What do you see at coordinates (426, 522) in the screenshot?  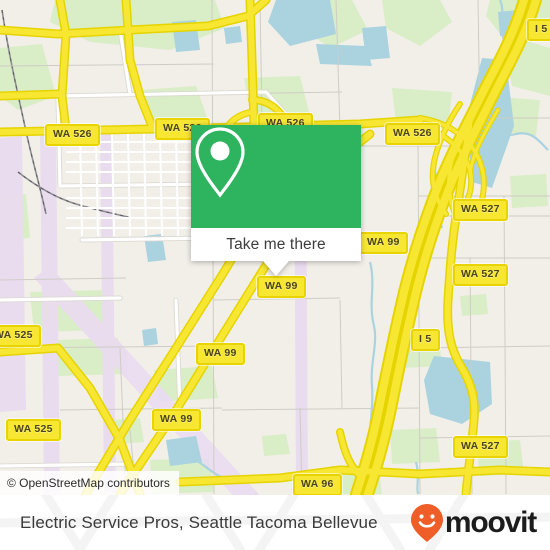 I see `moovit-smiley-pin-icon` at bounding box center [426, 522].